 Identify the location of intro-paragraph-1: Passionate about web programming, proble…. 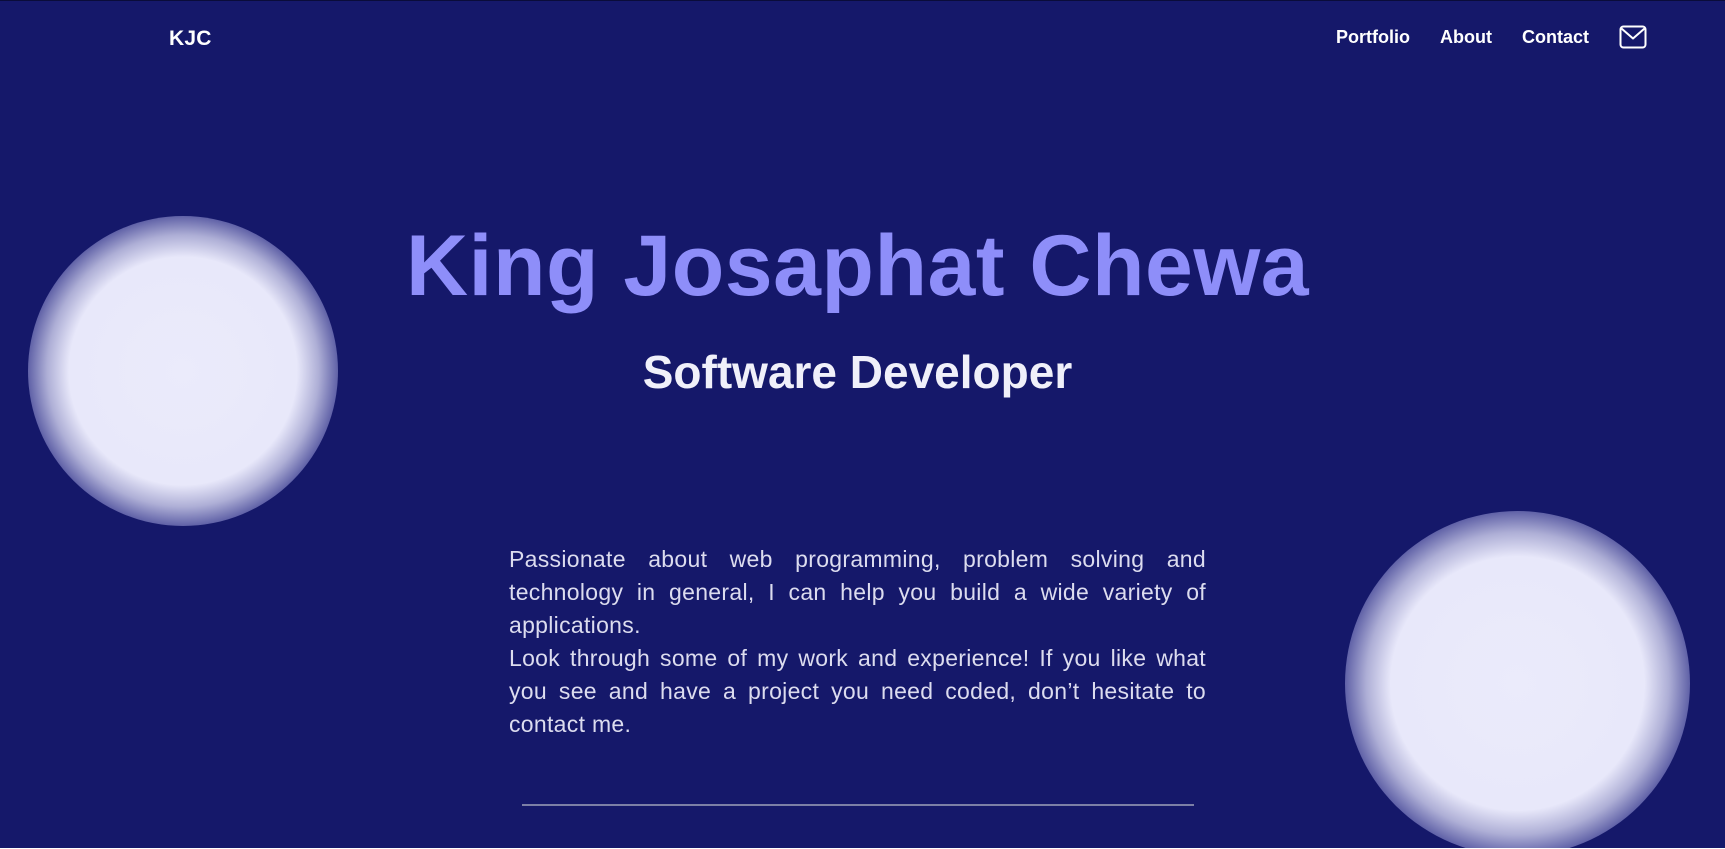
(857, 592).